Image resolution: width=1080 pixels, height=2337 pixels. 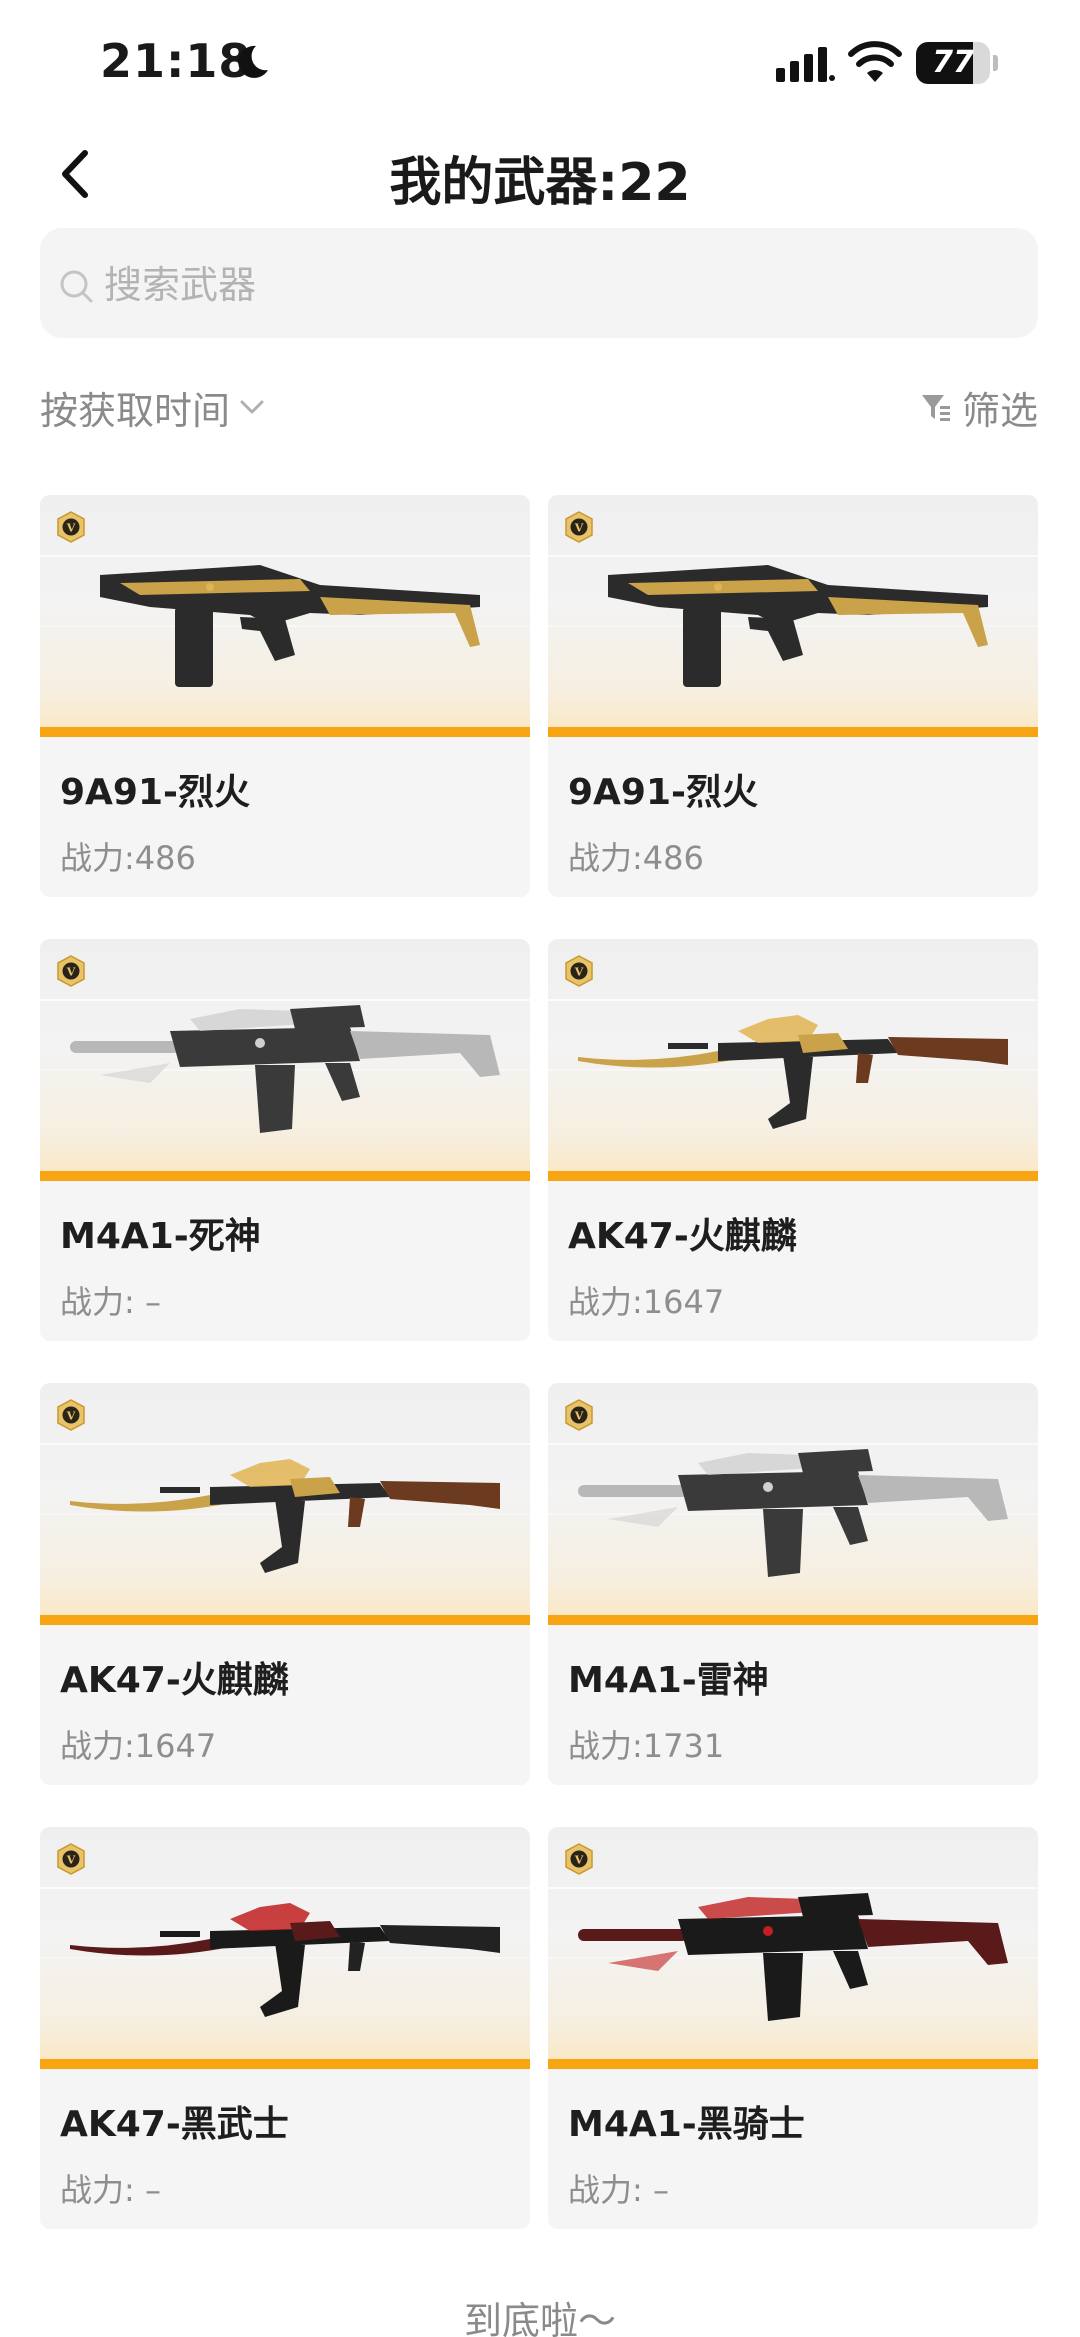 I want to click on status-bar: 21:18 77, so click(x=540, y=63).